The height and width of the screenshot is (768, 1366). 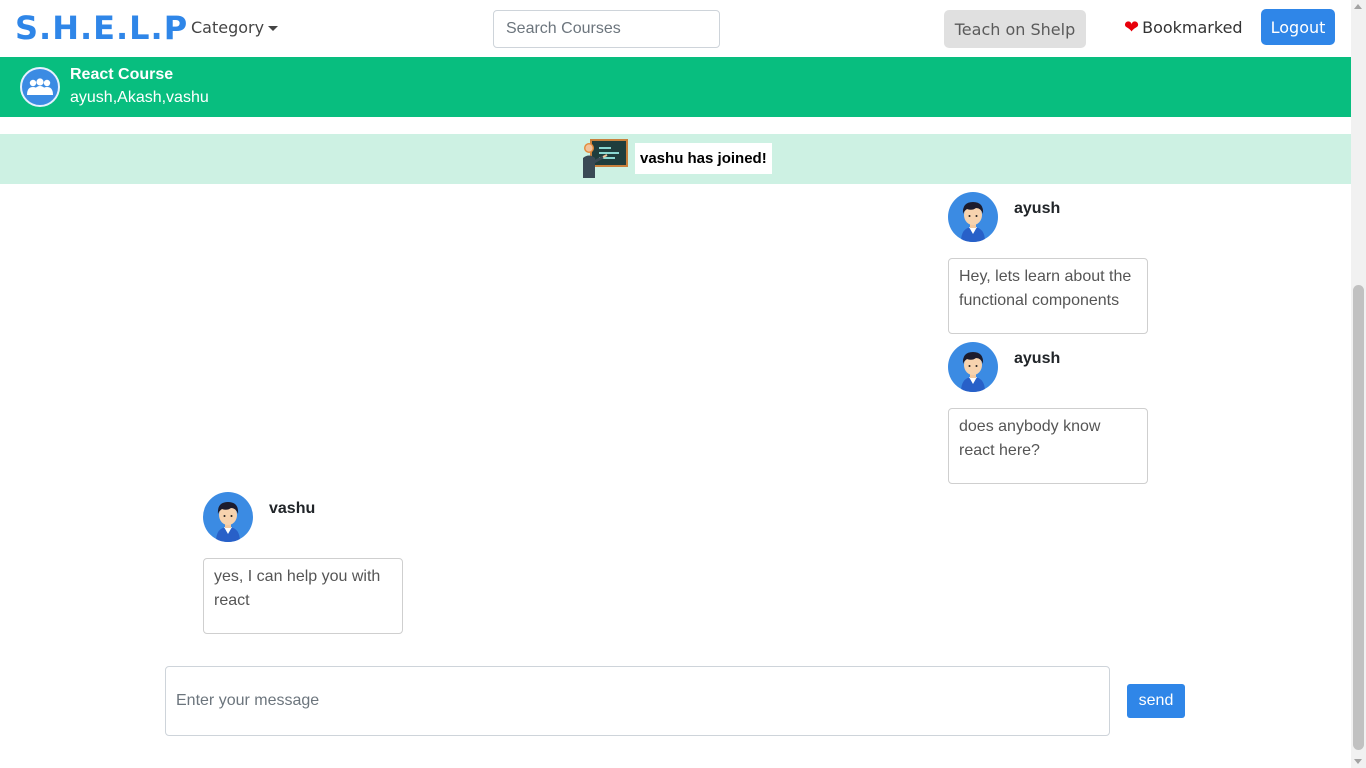 What do you see at coordinates (605, 159) in the screenshot?
I see `teacher-blackboard-icon` at bounding box center [605, 159].